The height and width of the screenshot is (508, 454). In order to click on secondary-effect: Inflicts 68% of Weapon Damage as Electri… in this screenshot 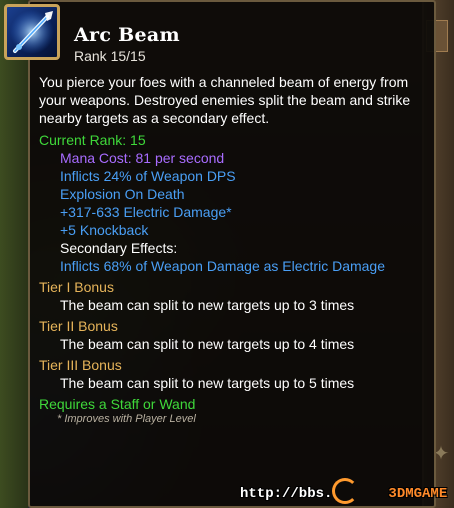, I will do `click(223, 266)`.